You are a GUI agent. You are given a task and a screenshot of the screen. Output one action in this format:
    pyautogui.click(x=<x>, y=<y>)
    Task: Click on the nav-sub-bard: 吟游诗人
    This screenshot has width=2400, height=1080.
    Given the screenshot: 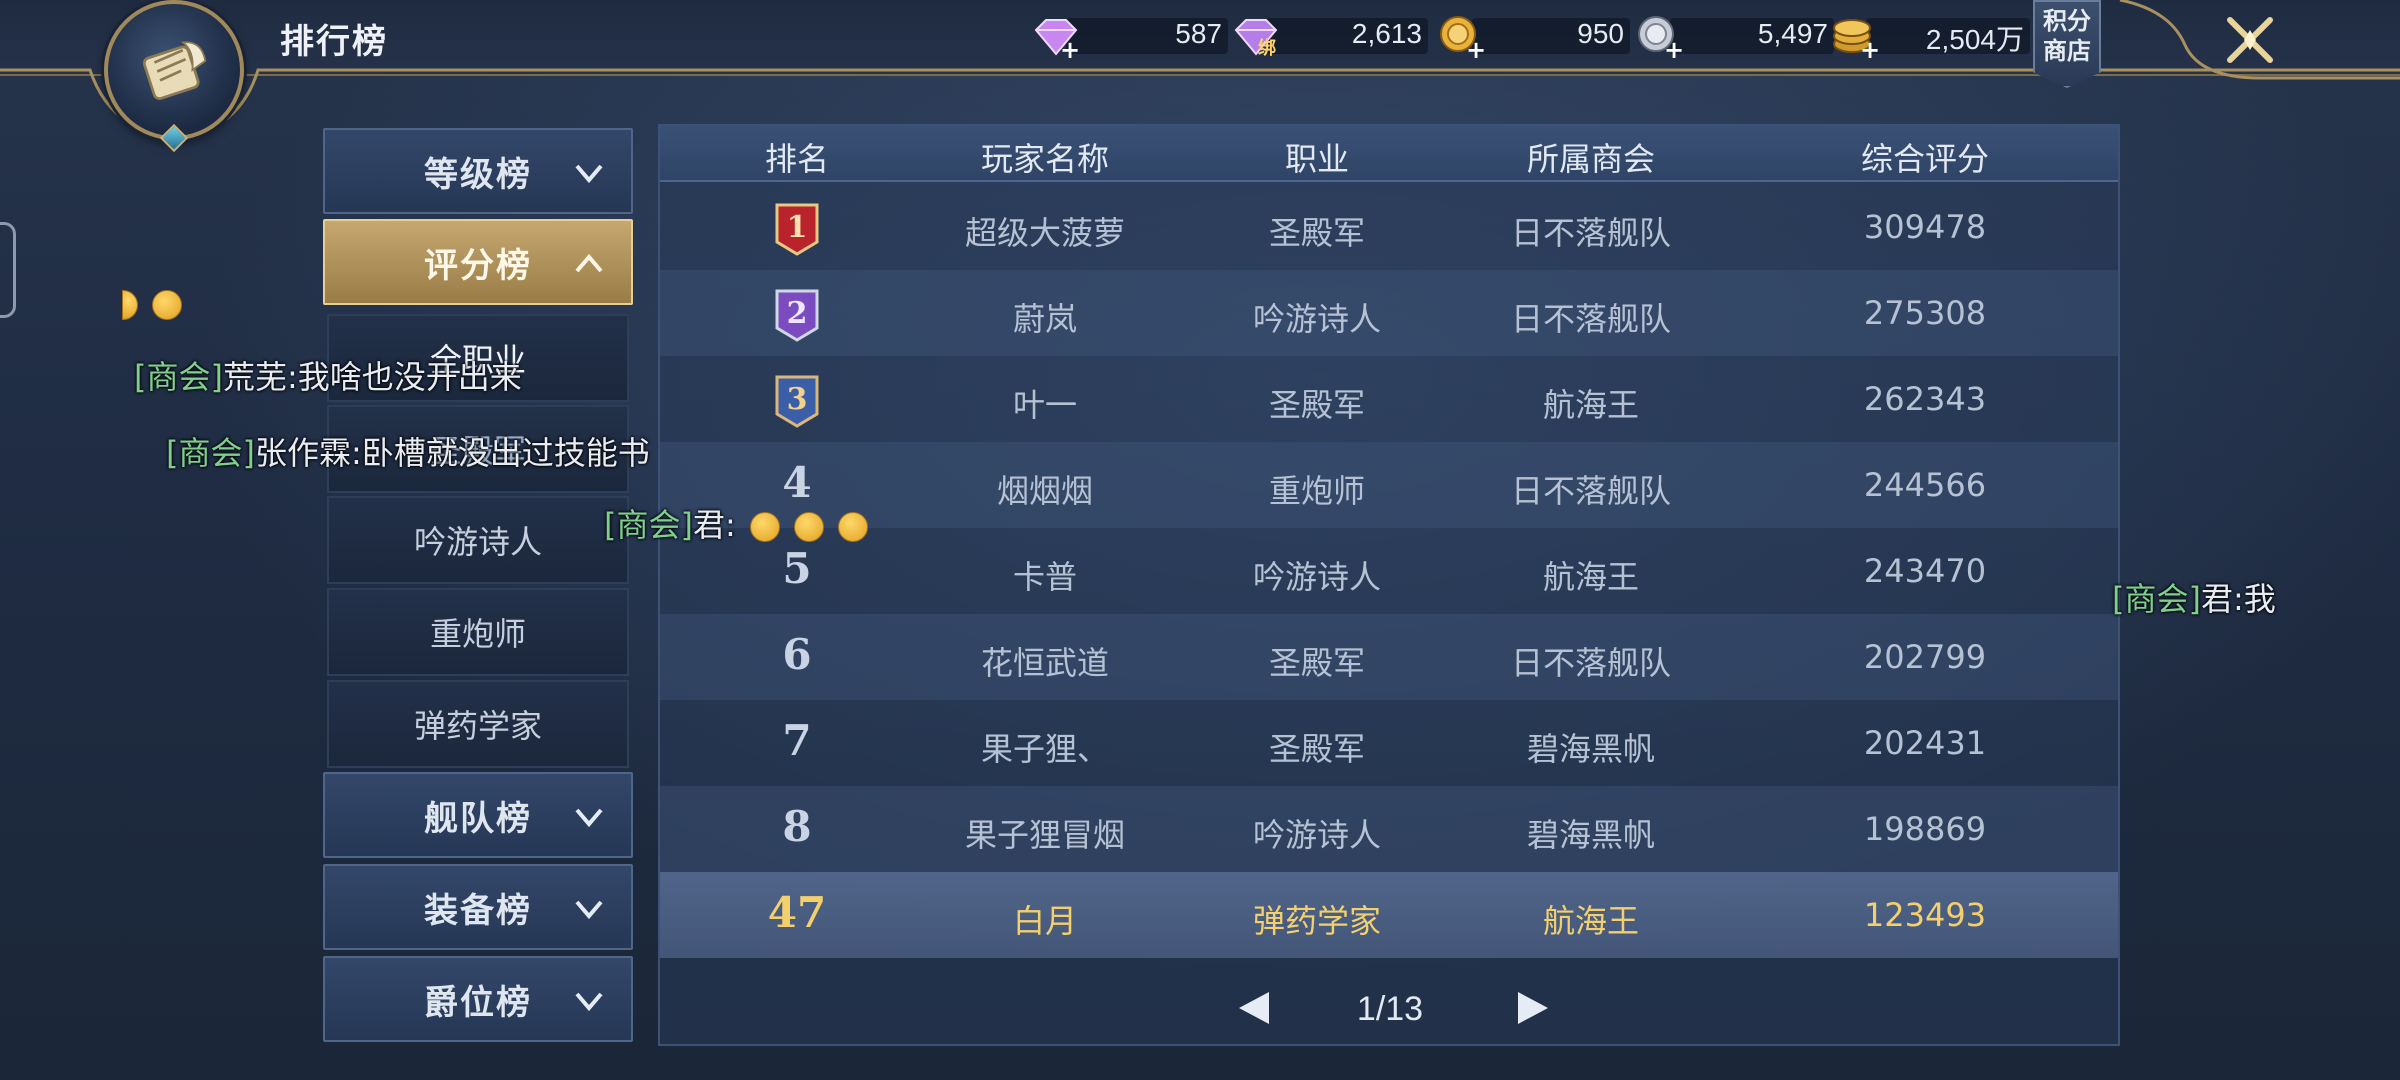 What is the action you would take?
    pyautogui.click(x=478, y=540)
    